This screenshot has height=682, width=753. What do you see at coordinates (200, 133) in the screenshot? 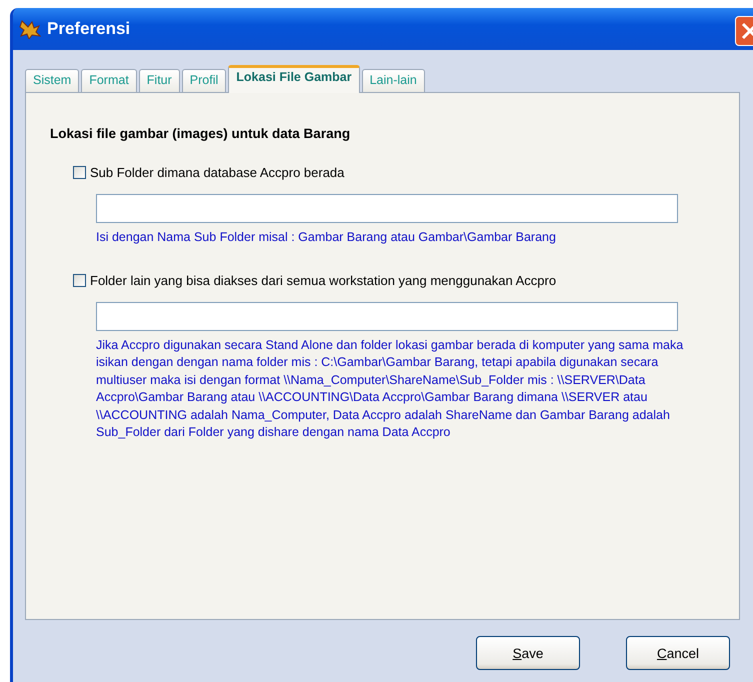
I see `section-heading: Lokasi file gambar (images) untuk data Barang` at bounding box center [200, 133].